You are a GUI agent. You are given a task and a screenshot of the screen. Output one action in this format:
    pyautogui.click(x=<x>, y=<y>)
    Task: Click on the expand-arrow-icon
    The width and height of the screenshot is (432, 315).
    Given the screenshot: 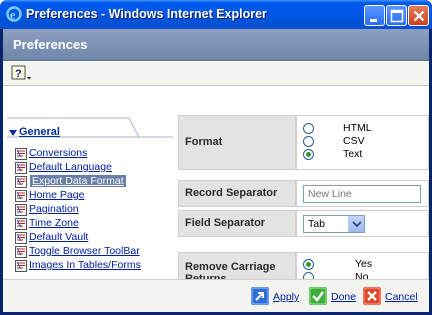 What is the action you would take?
    pyautogui.click(x=13, y=133)
    